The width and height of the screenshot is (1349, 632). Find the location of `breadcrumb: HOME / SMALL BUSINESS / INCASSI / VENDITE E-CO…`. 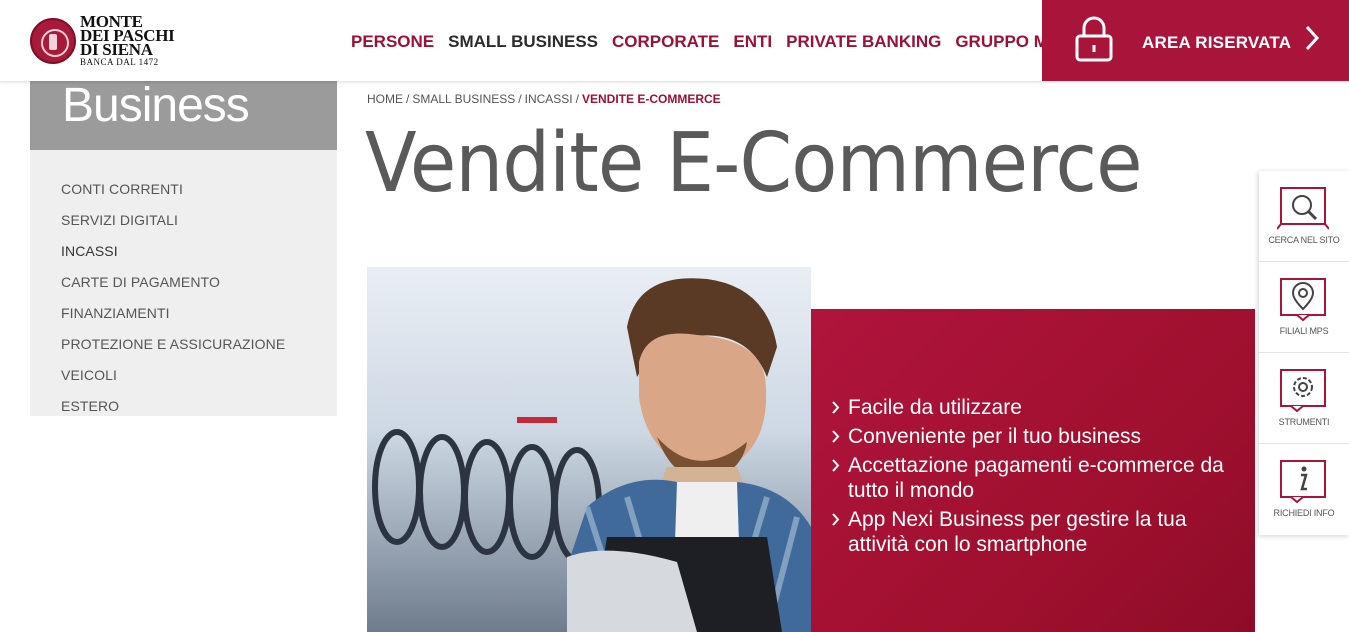

breadcrumb: HOME / SMALL BUSINESS / INCASSI / VENDITE E-CO… is located at coordinates (544, 99).